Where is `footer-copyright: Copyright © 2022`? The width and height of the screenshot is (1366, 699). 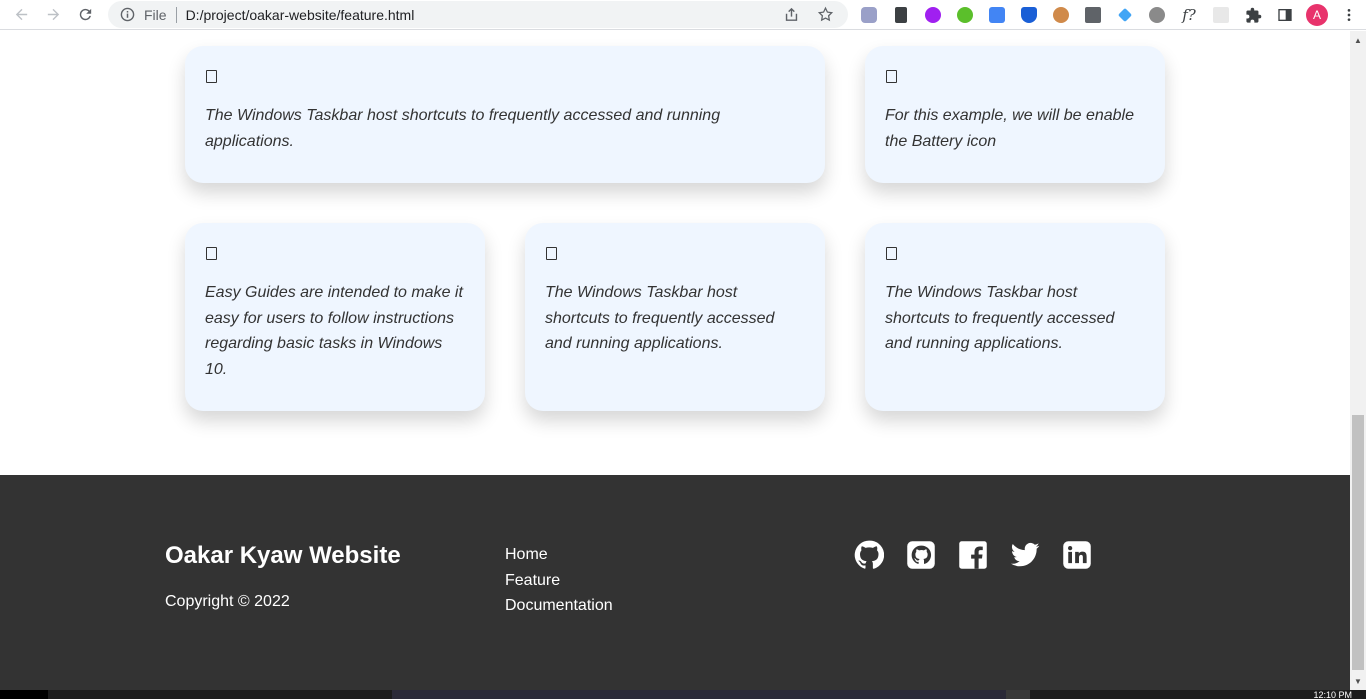
footer-copyright: Copyright © 2022 is located at coordinates (227, 601).